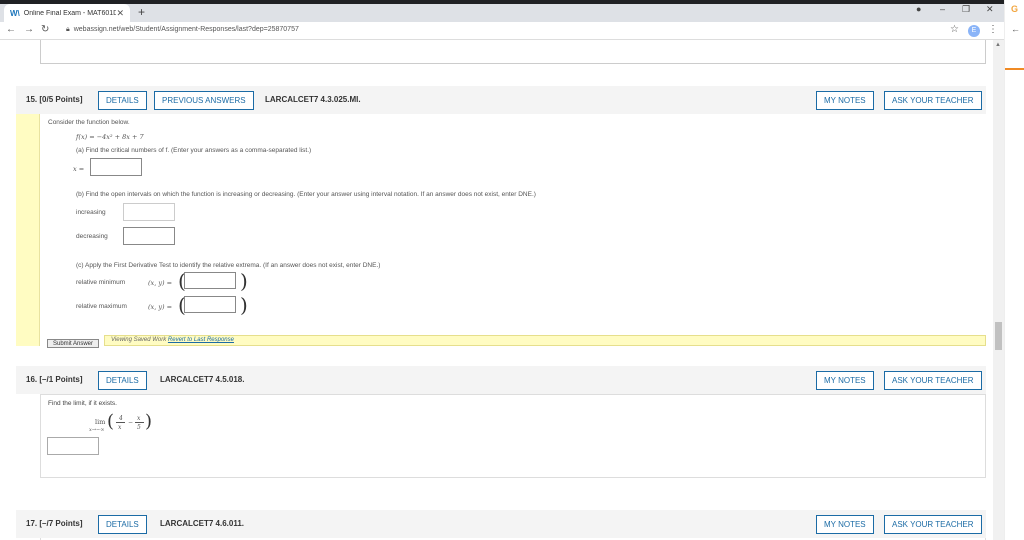 The width and height of the screenshot is (1024, 540). What do you see at coordinates (101, 282) in the screenshot?
I see `relative-minimum-label: relative minimum` at bounding box center [101, 282].